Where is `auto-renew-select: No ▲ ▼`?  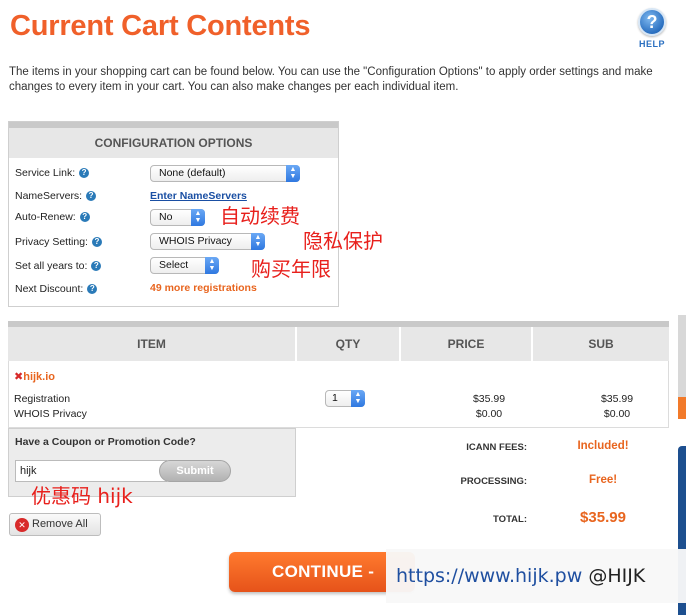 auto-renew-select: No ▲ ▼ is located at coordinates (177, 217).